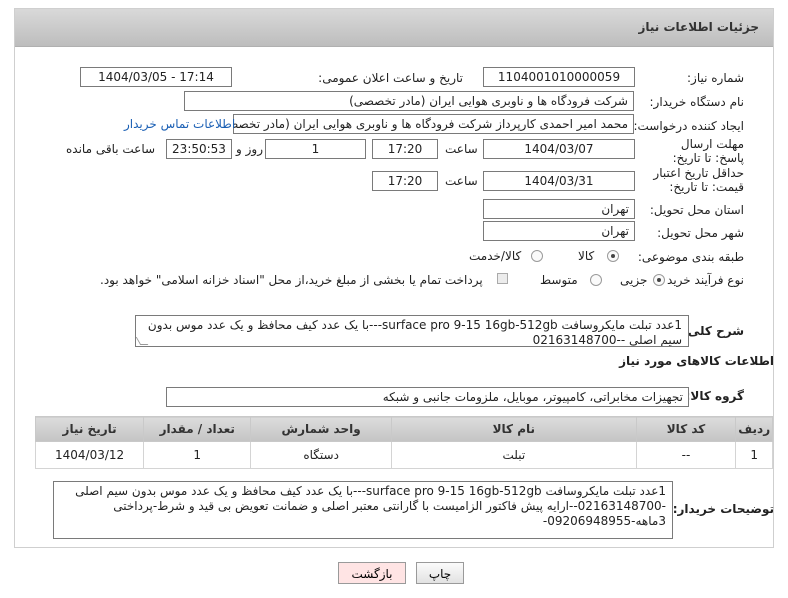 Image resolution: width=788 pixels, height=598 pixels. Describe the element at coordinates (559, 181) in the screenshot. I see `price-date-field: 1404/03/31` at that location.